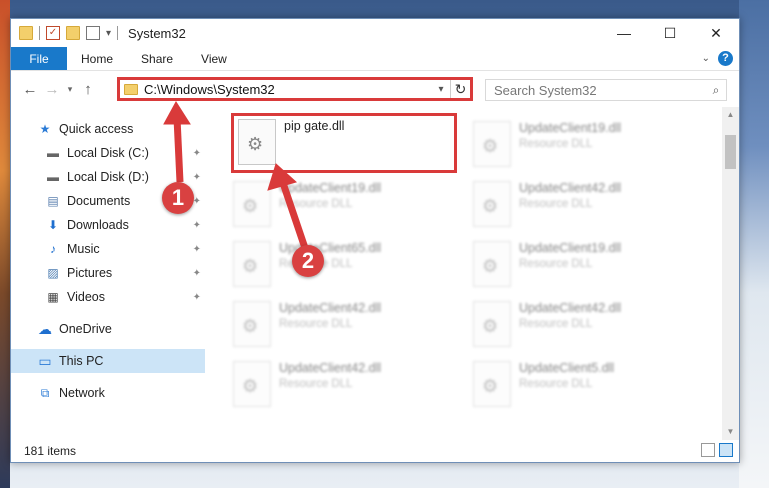  What do you see at coordinates (375, 59) in the screenshot?
I see `ribbon-tabs: File Home Share View ⌄ ?` at bounding box center [375, 59].